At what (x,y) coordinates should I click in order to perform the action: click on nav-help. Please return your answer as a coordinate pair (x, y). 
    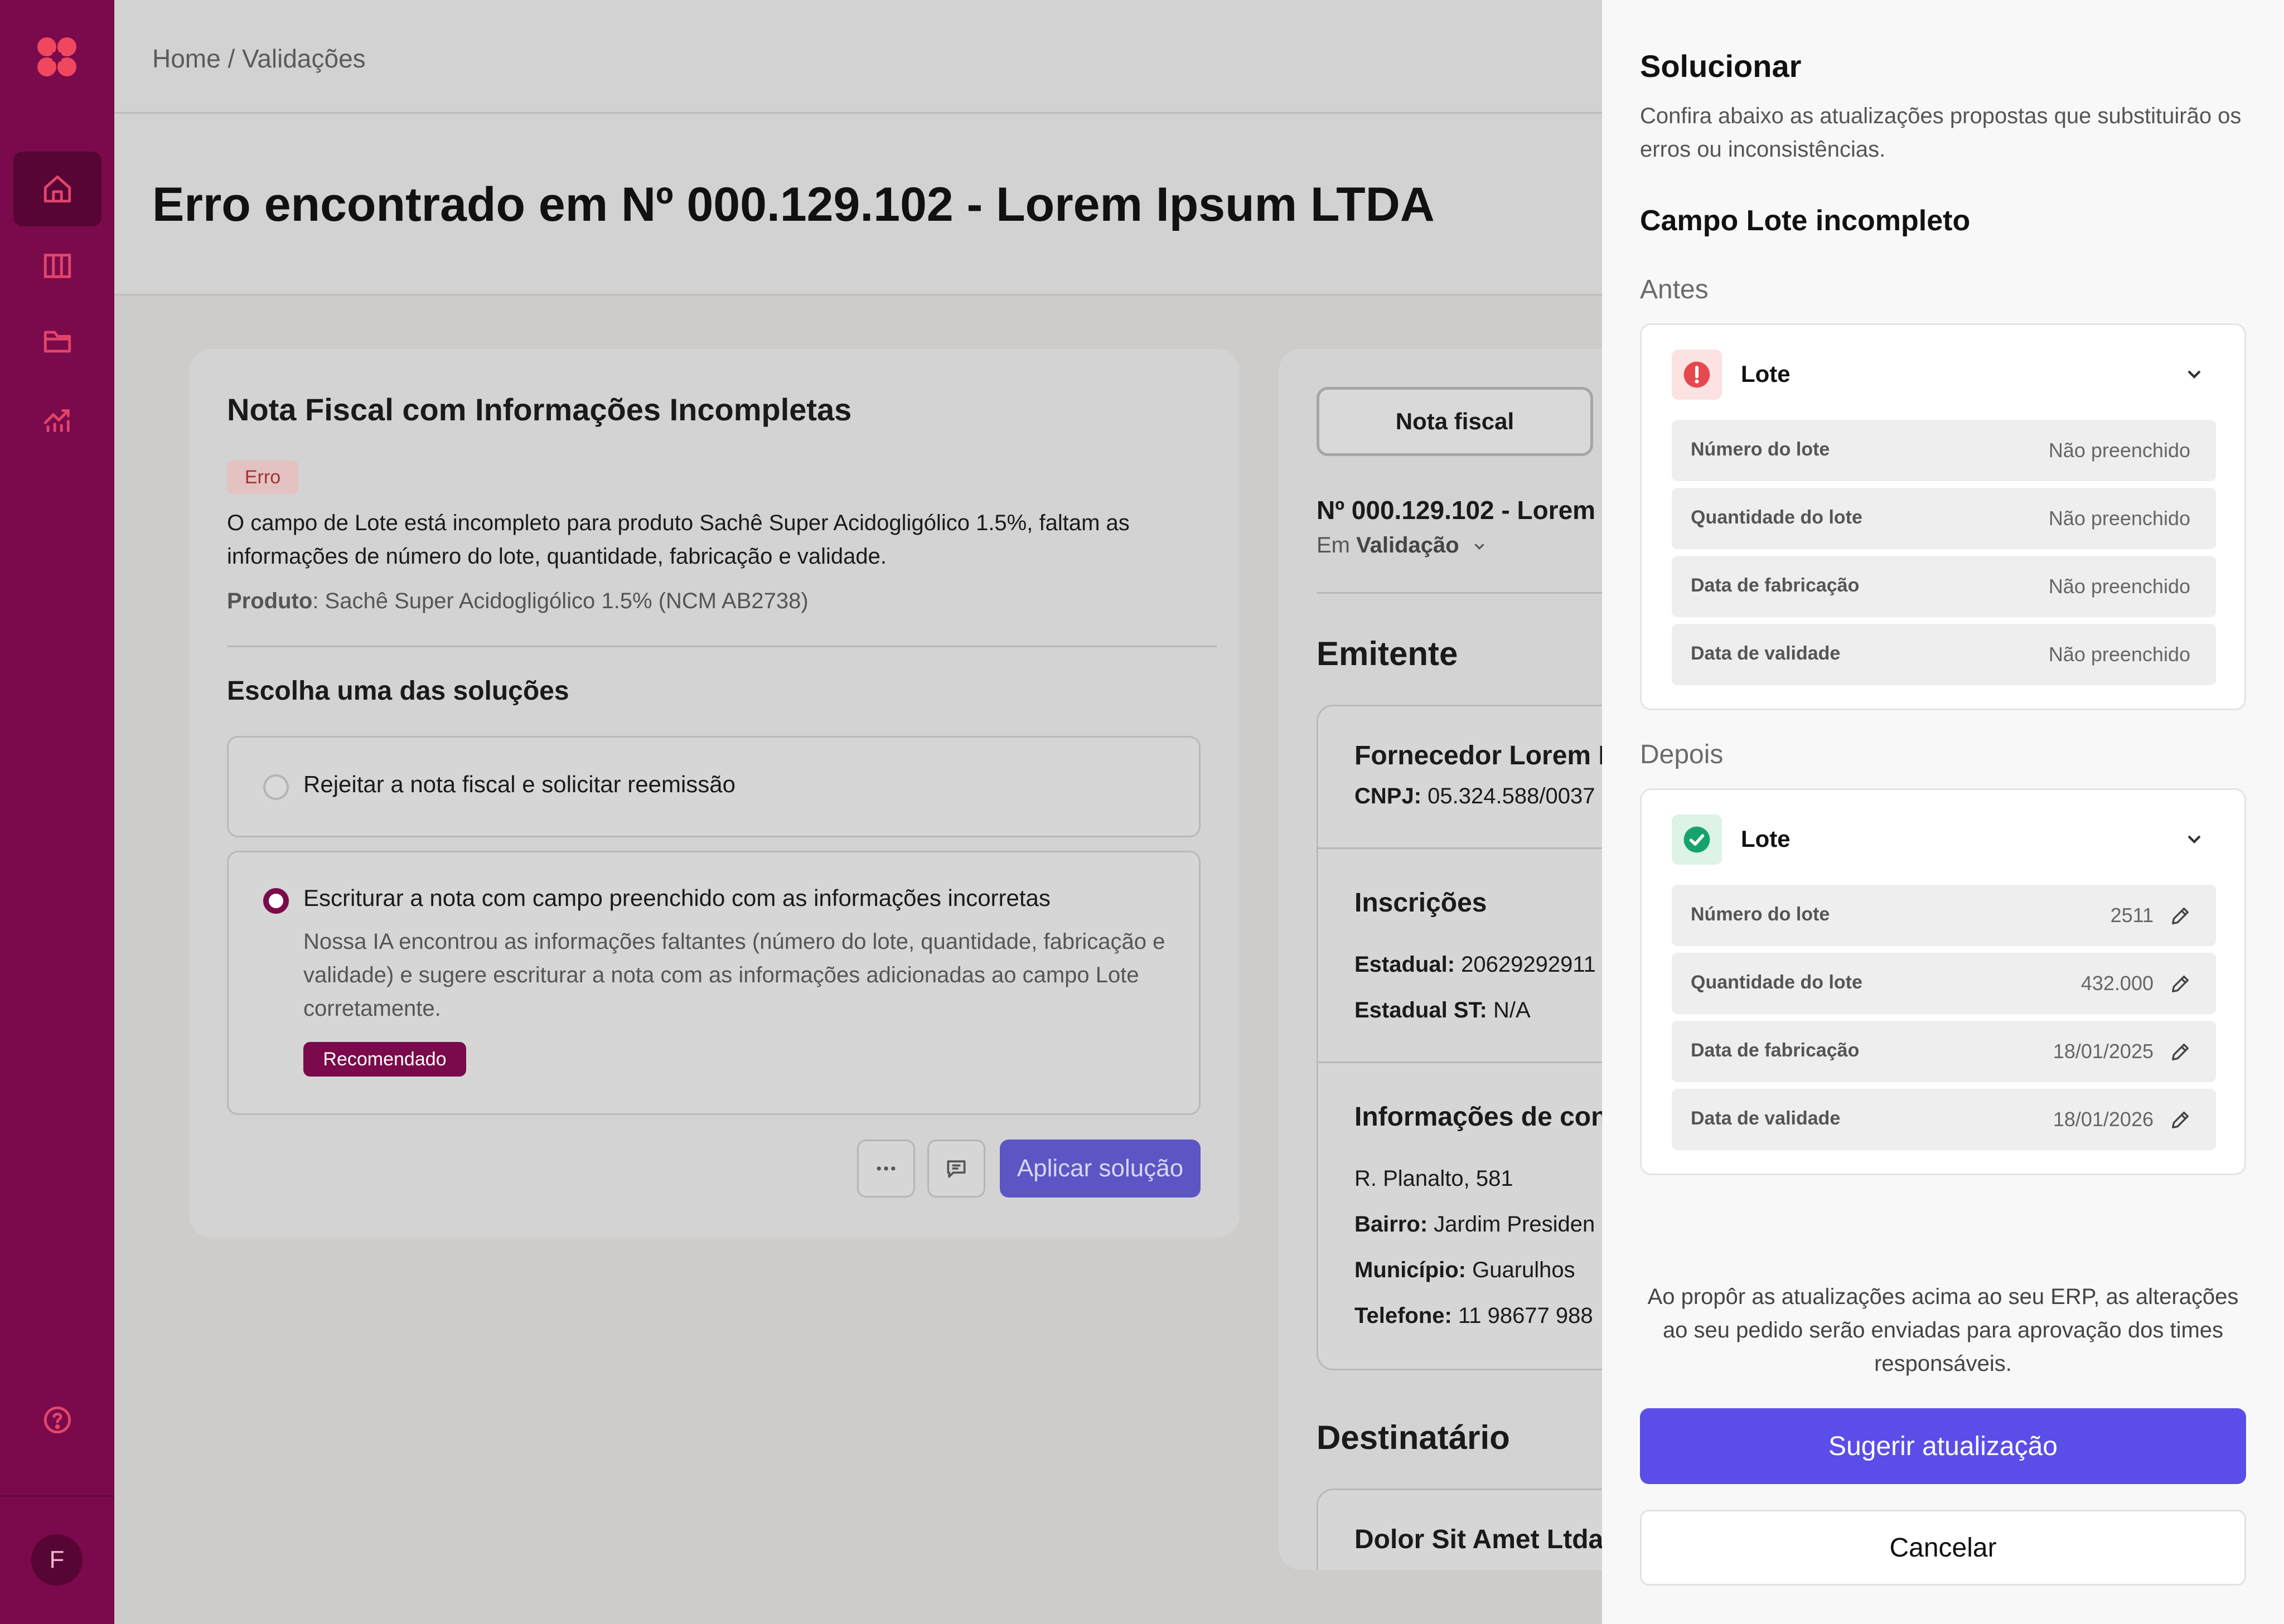
    Looking at the image, I should click on (57, 1420).